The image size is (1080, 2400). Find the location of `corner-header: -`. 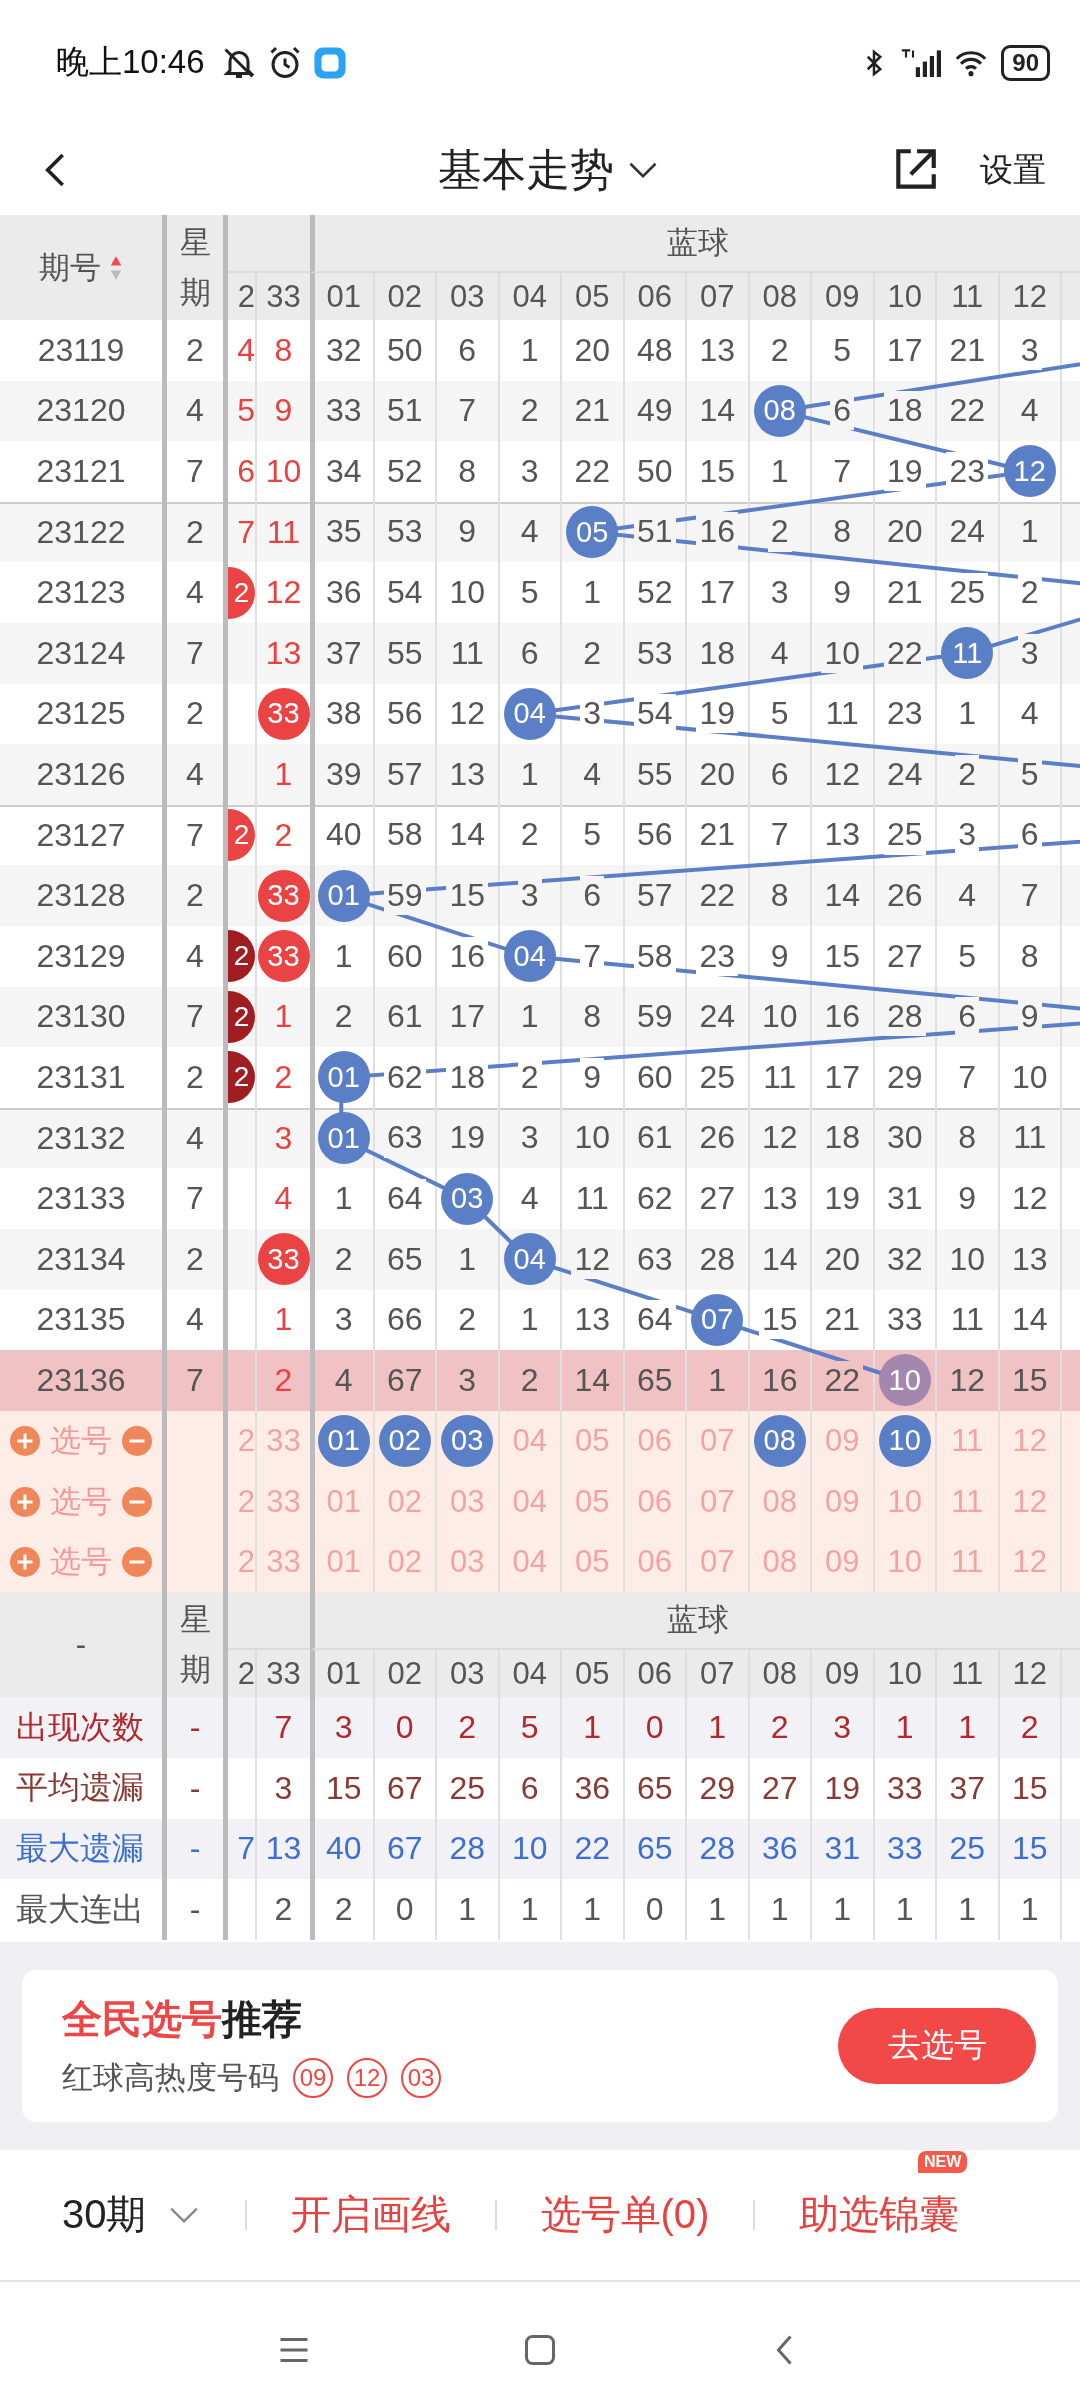

corner-header: - is located at coordinates (81, 1644).